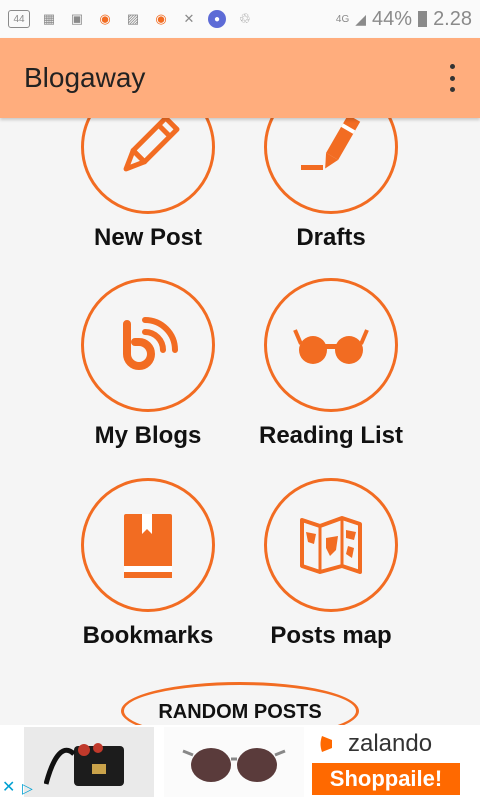 The height and width of the screenshot is (800, 480). I want to click on tile-posts-map: Posts map, so click(331, 564).